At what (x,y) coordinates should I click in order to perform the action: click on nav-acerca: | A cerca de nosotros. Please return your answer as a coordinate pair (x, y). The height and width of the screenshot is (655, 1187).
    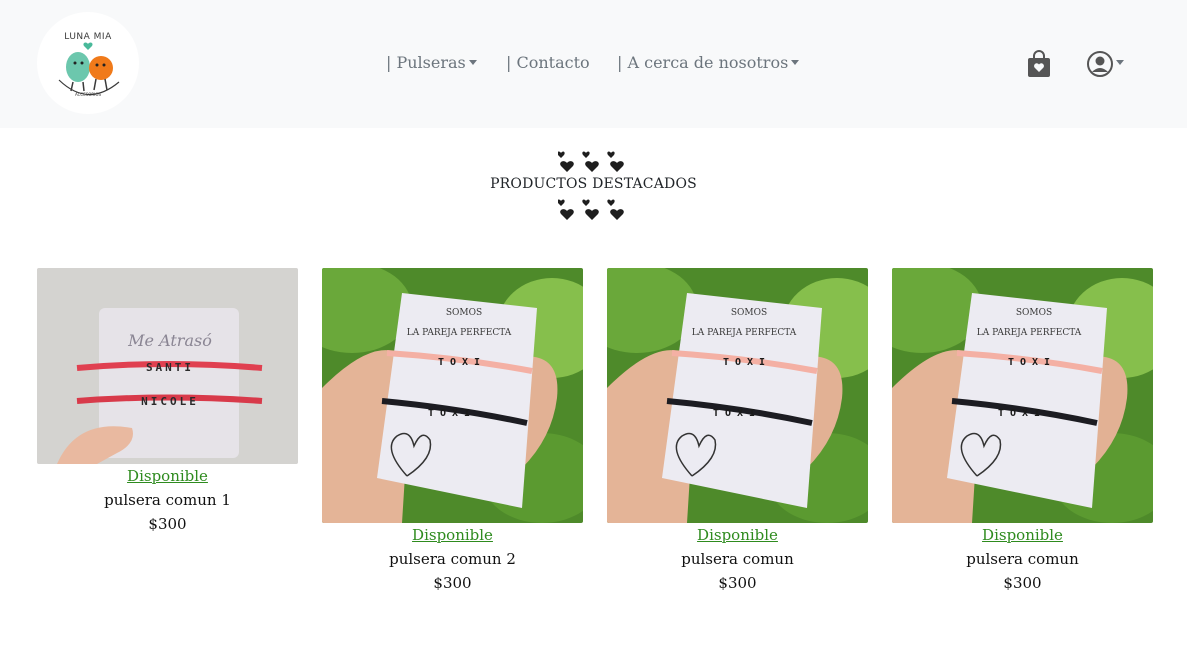
    Looking at the image, I should click on (708, 62).